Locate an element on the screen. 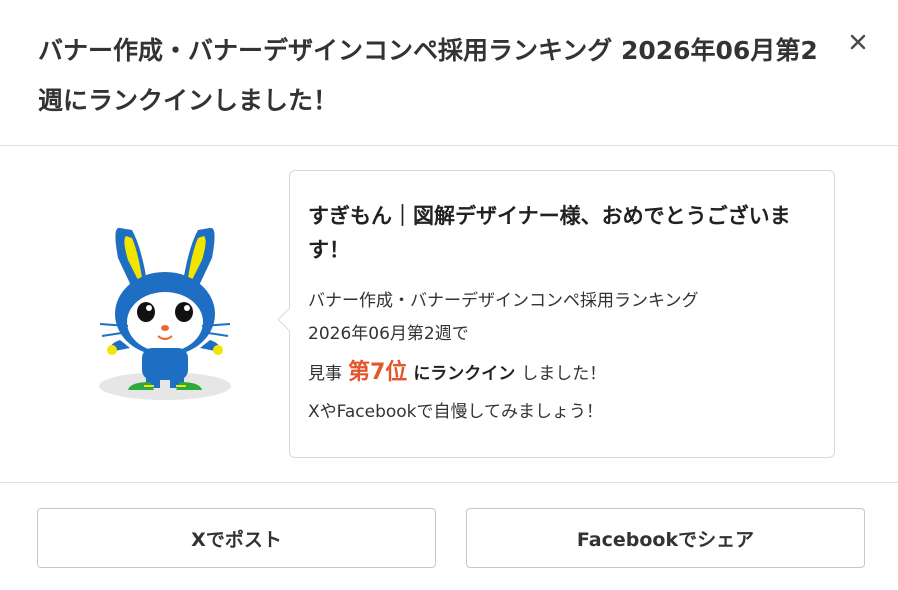  congrats-heading: すぎもん｜図解デザイナー様、おめでとうございます！ is located at coordinates (549, 233).